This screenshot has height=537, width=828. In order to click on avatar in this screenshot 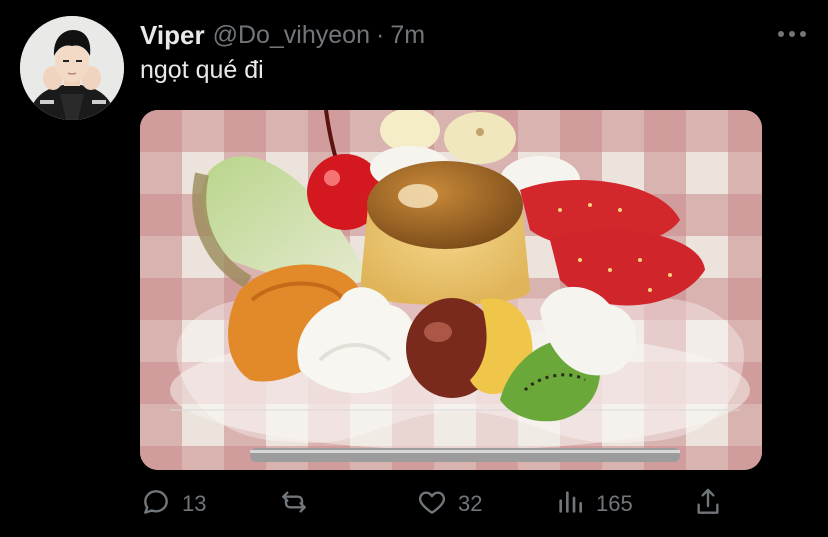, I will do `click(72, 68)`.